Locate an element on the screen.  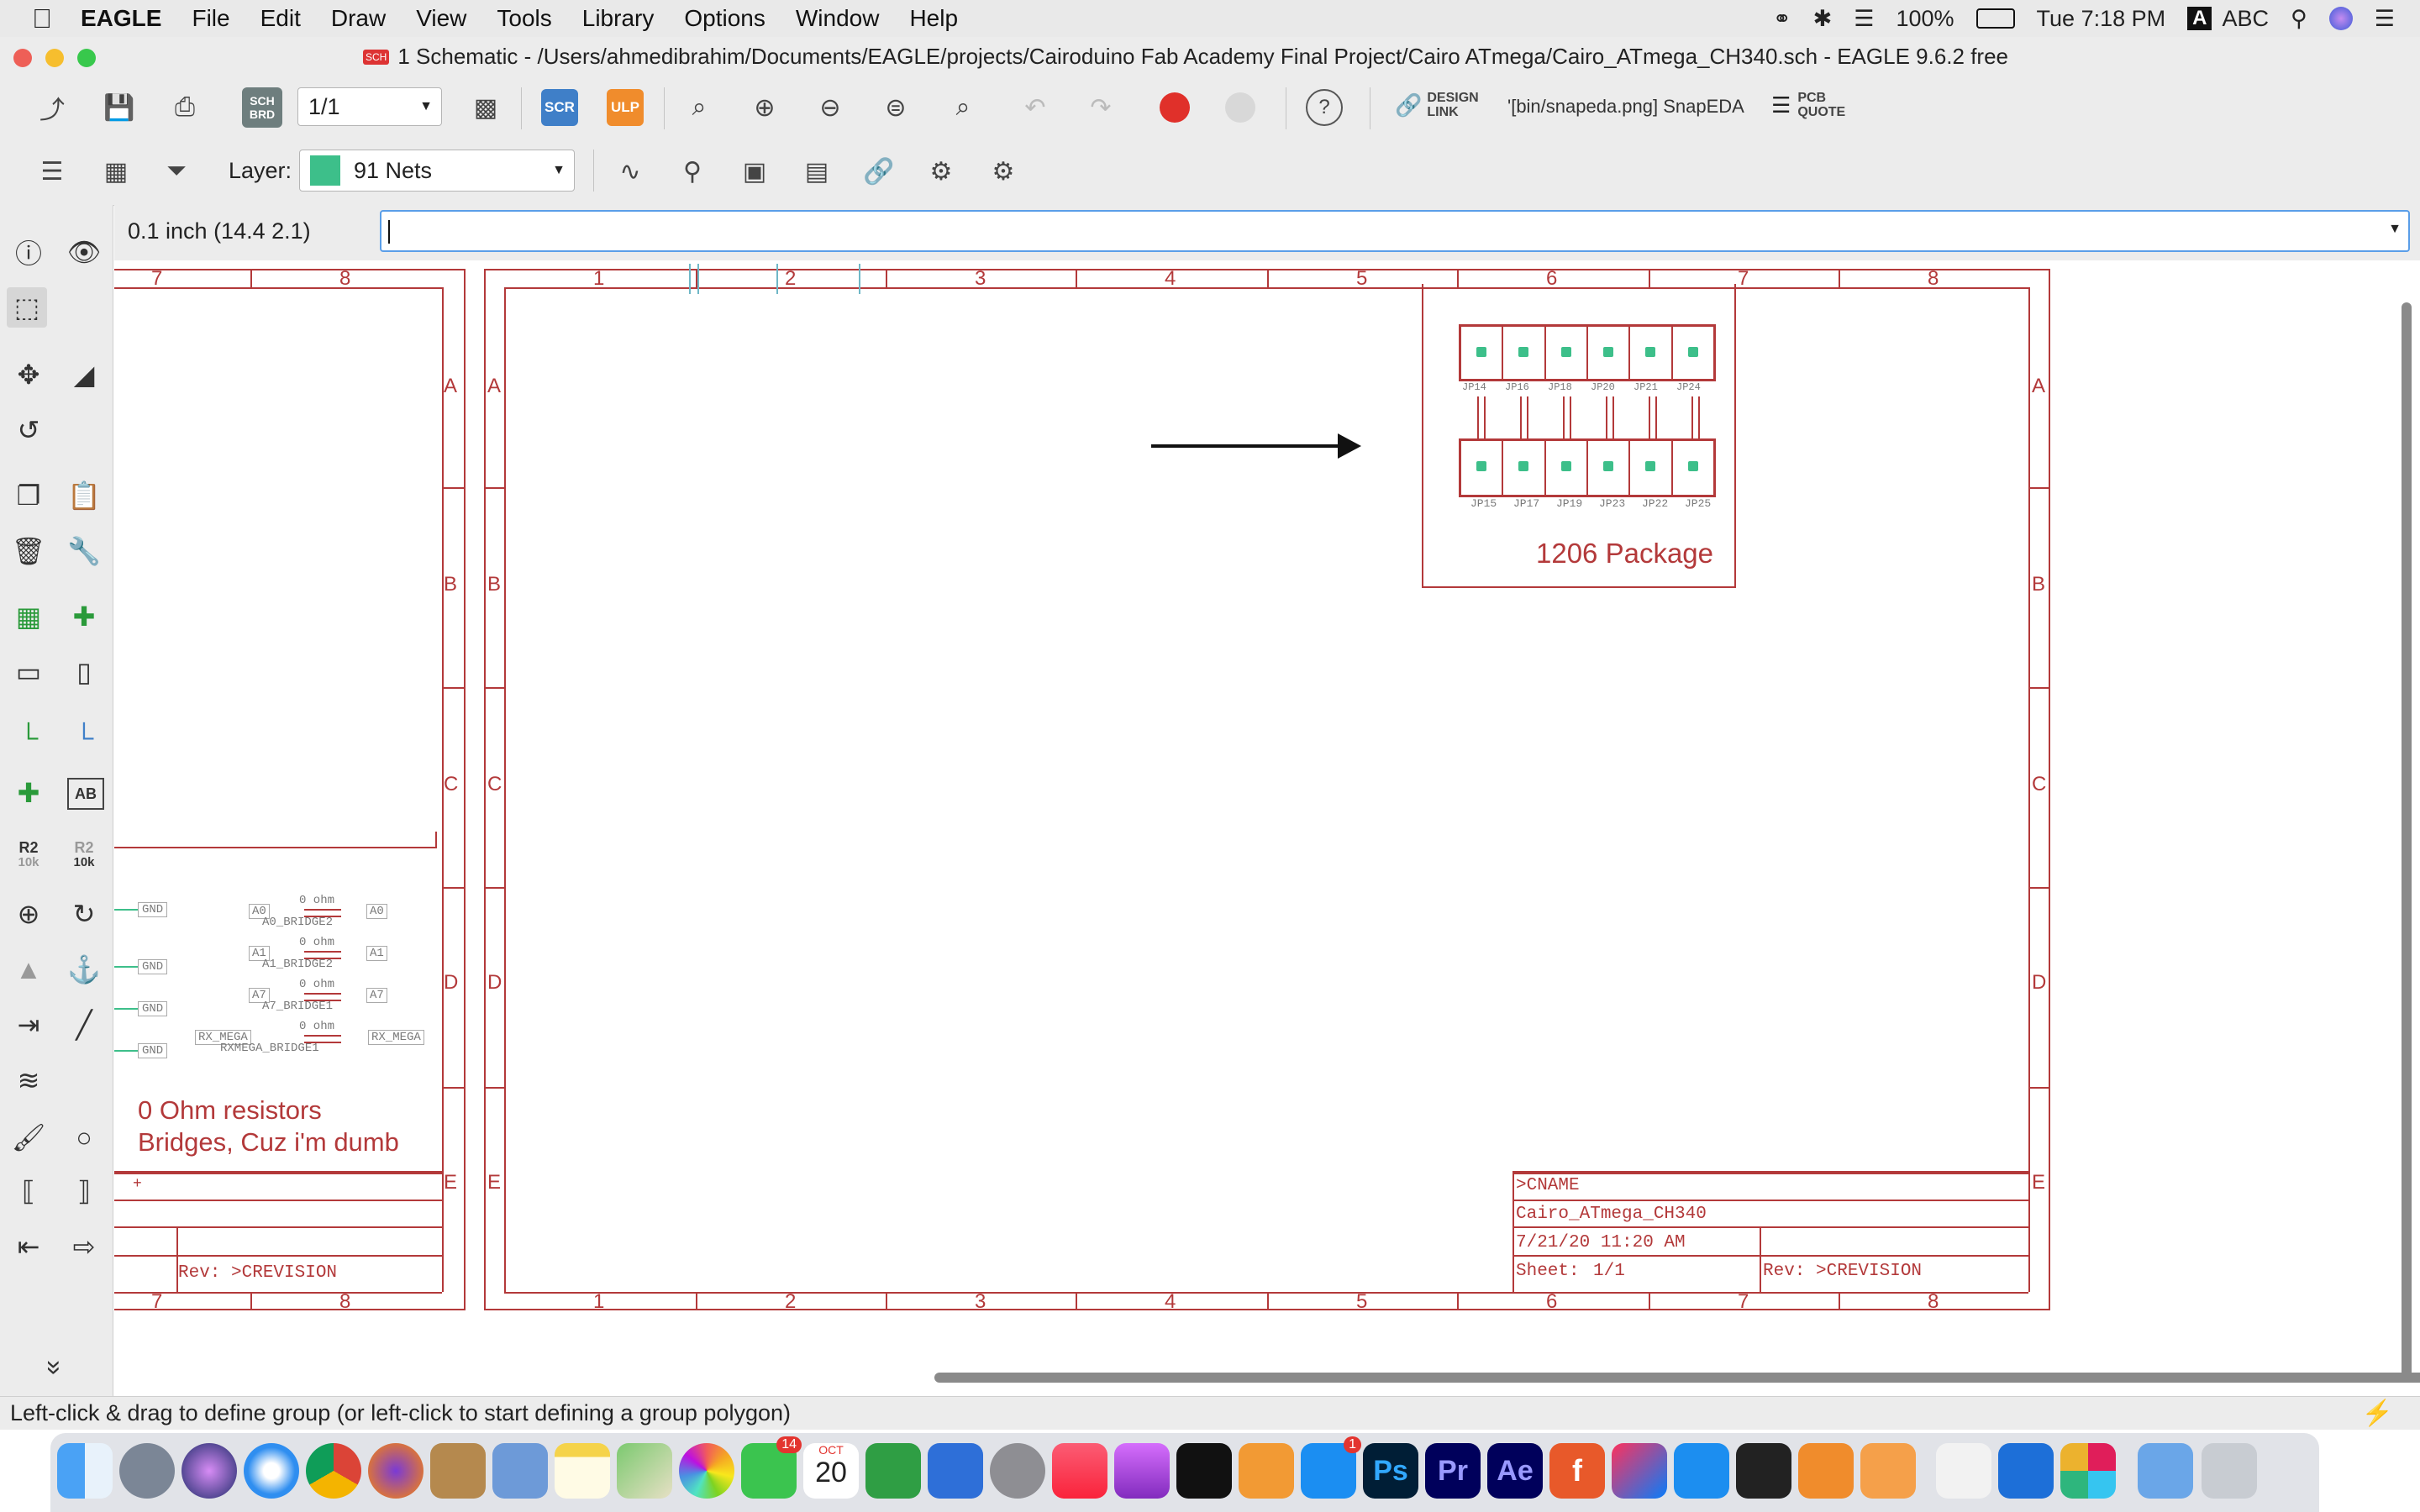
facetime-icon: 14 is located at coordinates (771, 1467).